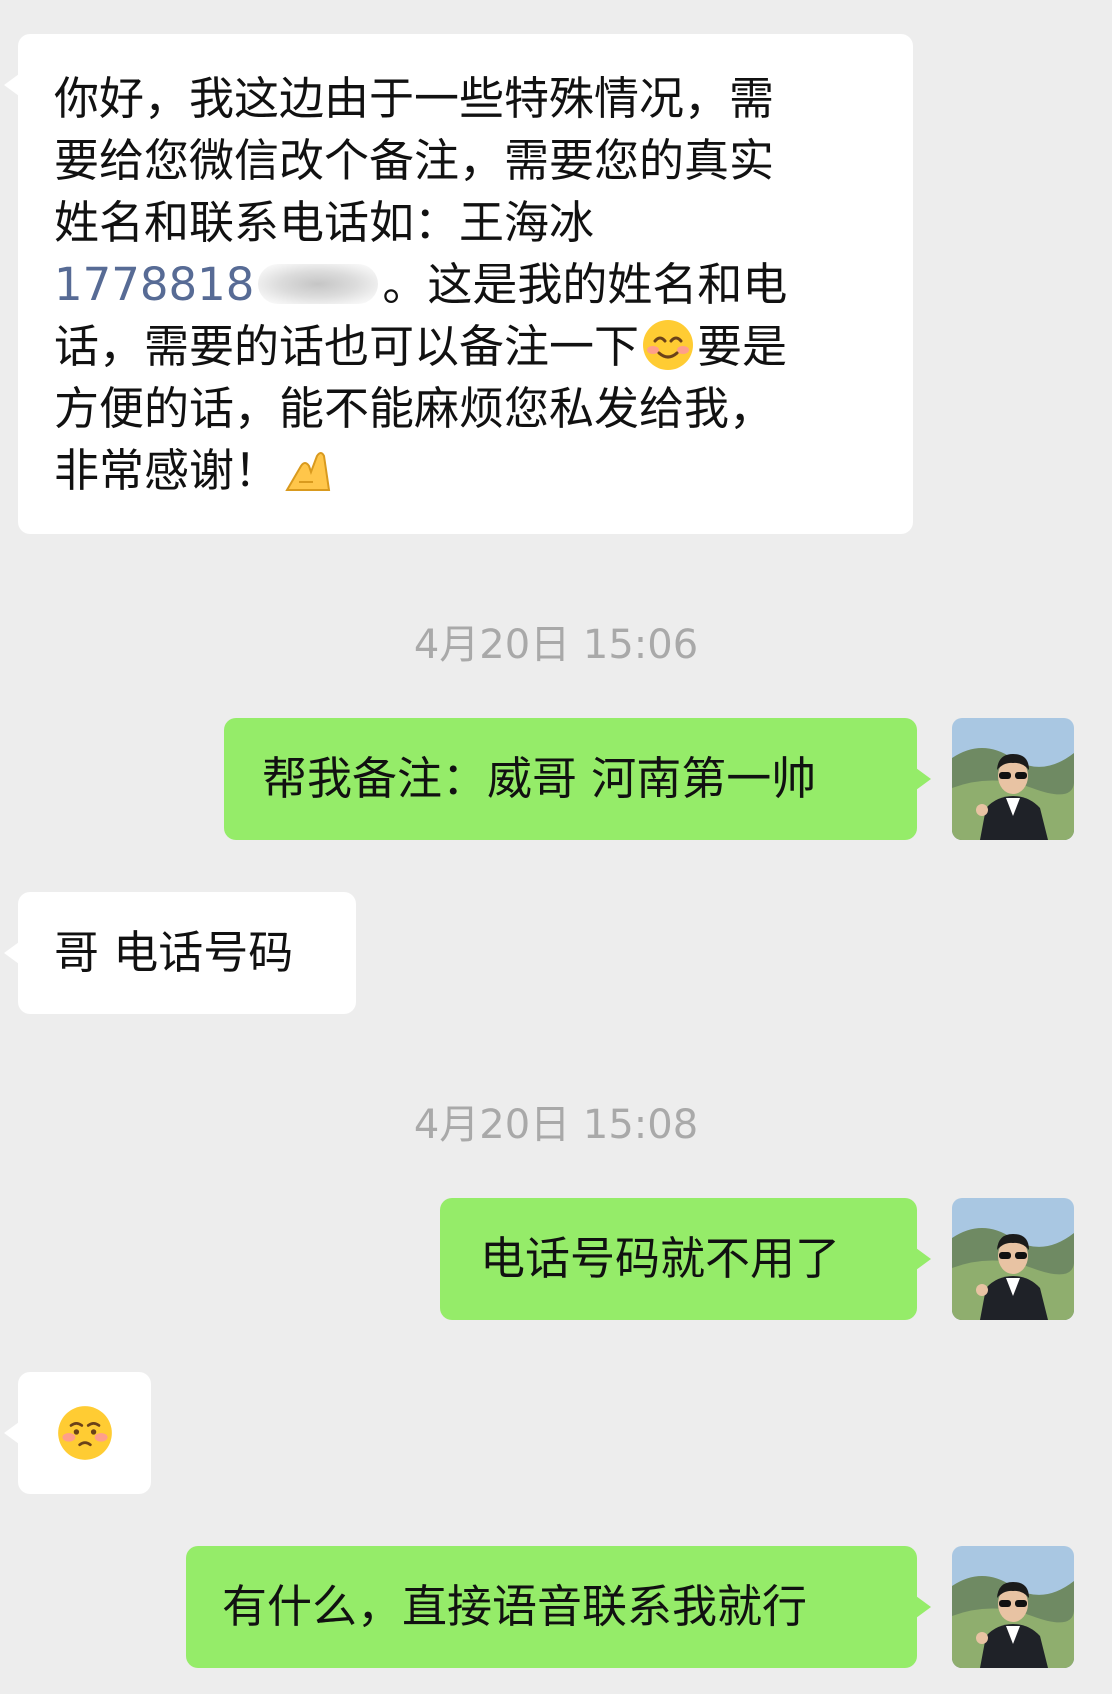 The image size is (1112, 1694). What do you see at coordinates (414, 408) in the screenshot?
I see `message-line: 方便的话，能不能麻烦您私发给我，` at bounding box center [414, 408].